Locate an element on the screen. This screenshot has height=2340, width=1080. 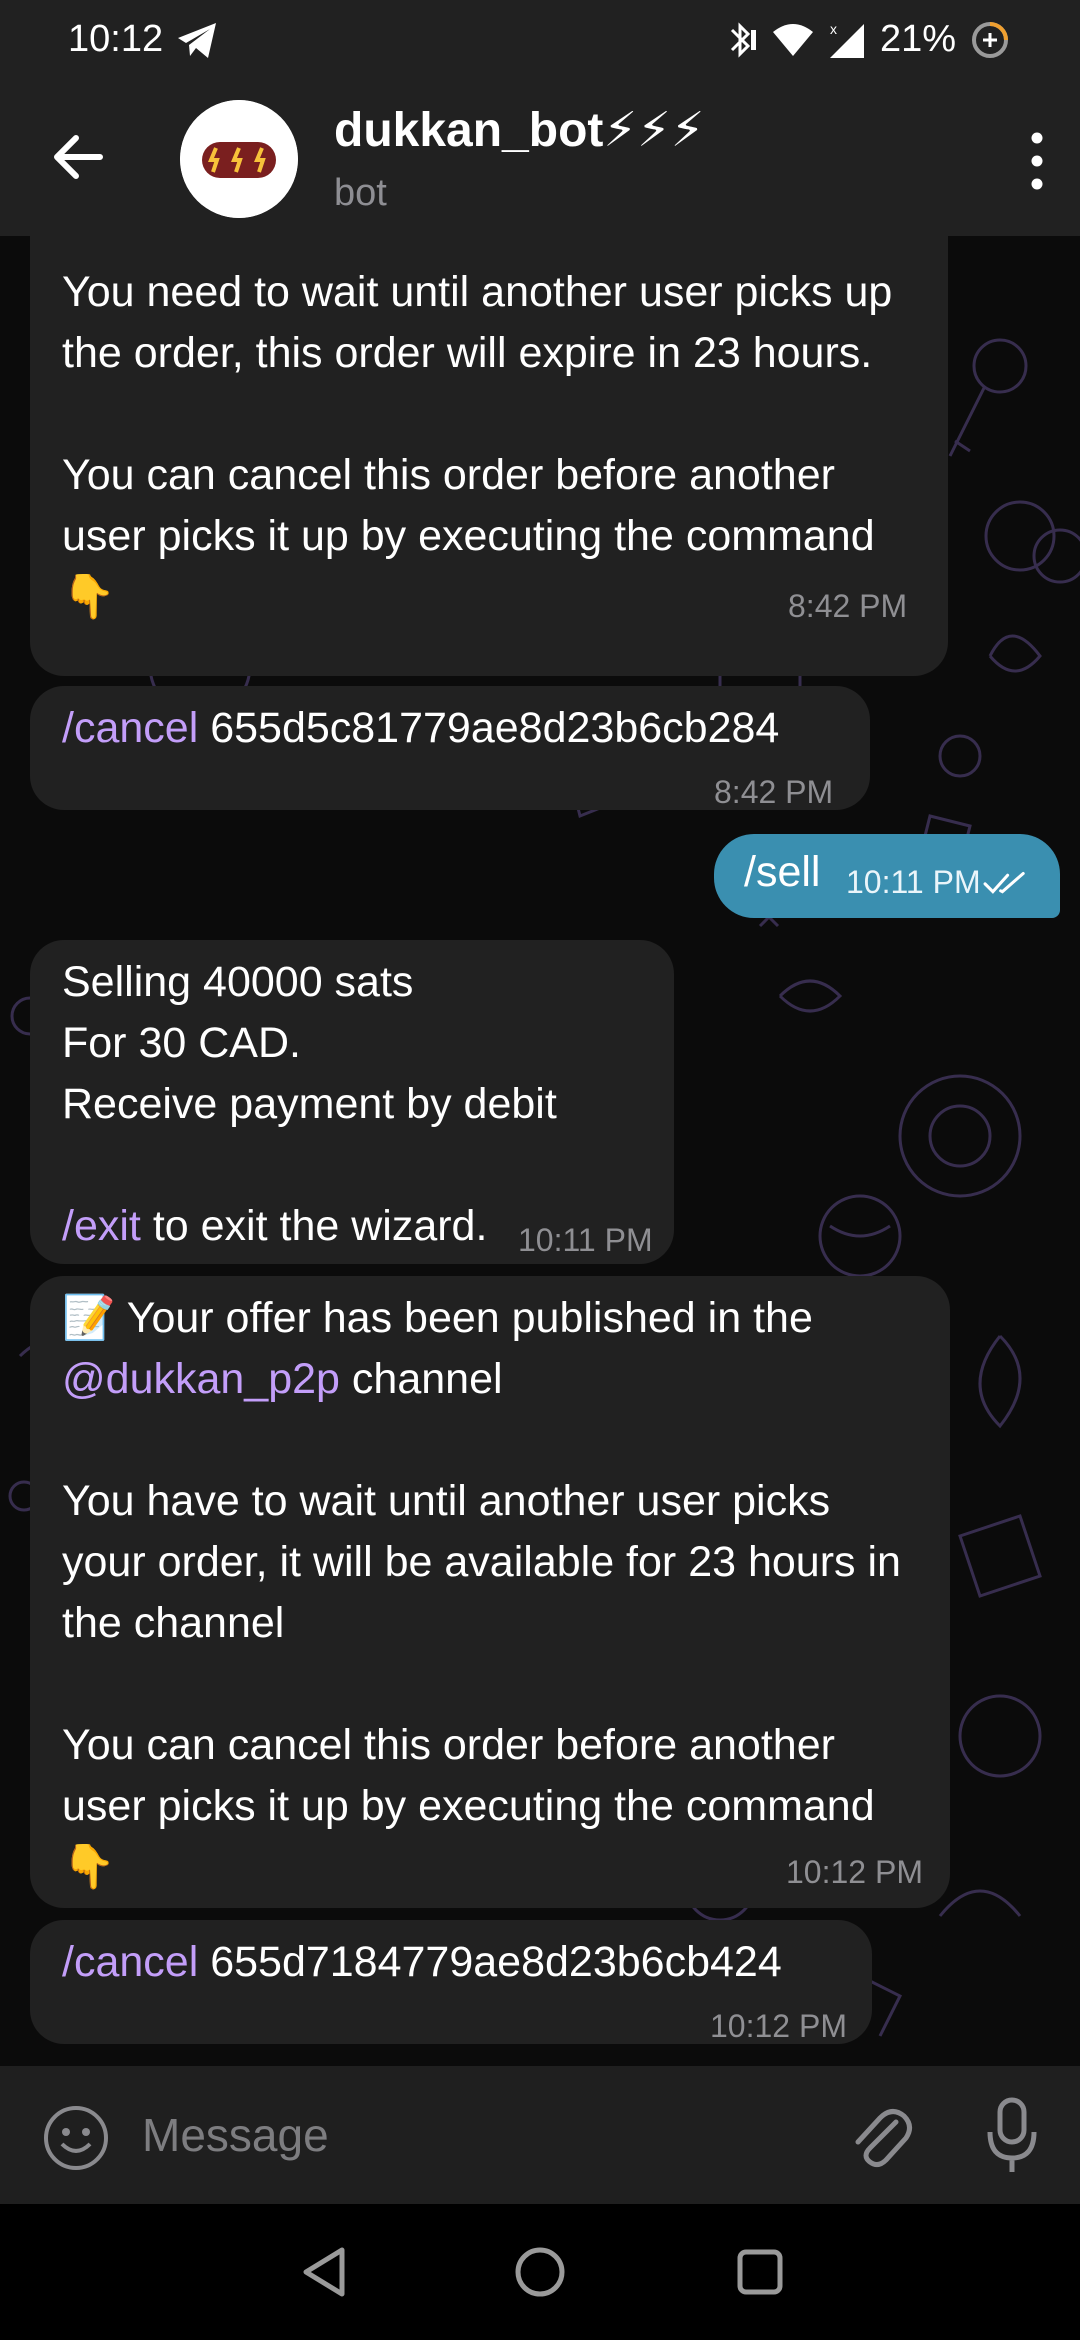
message-body-tail: to exit the wizard. is located at coordinates (314, 1226).